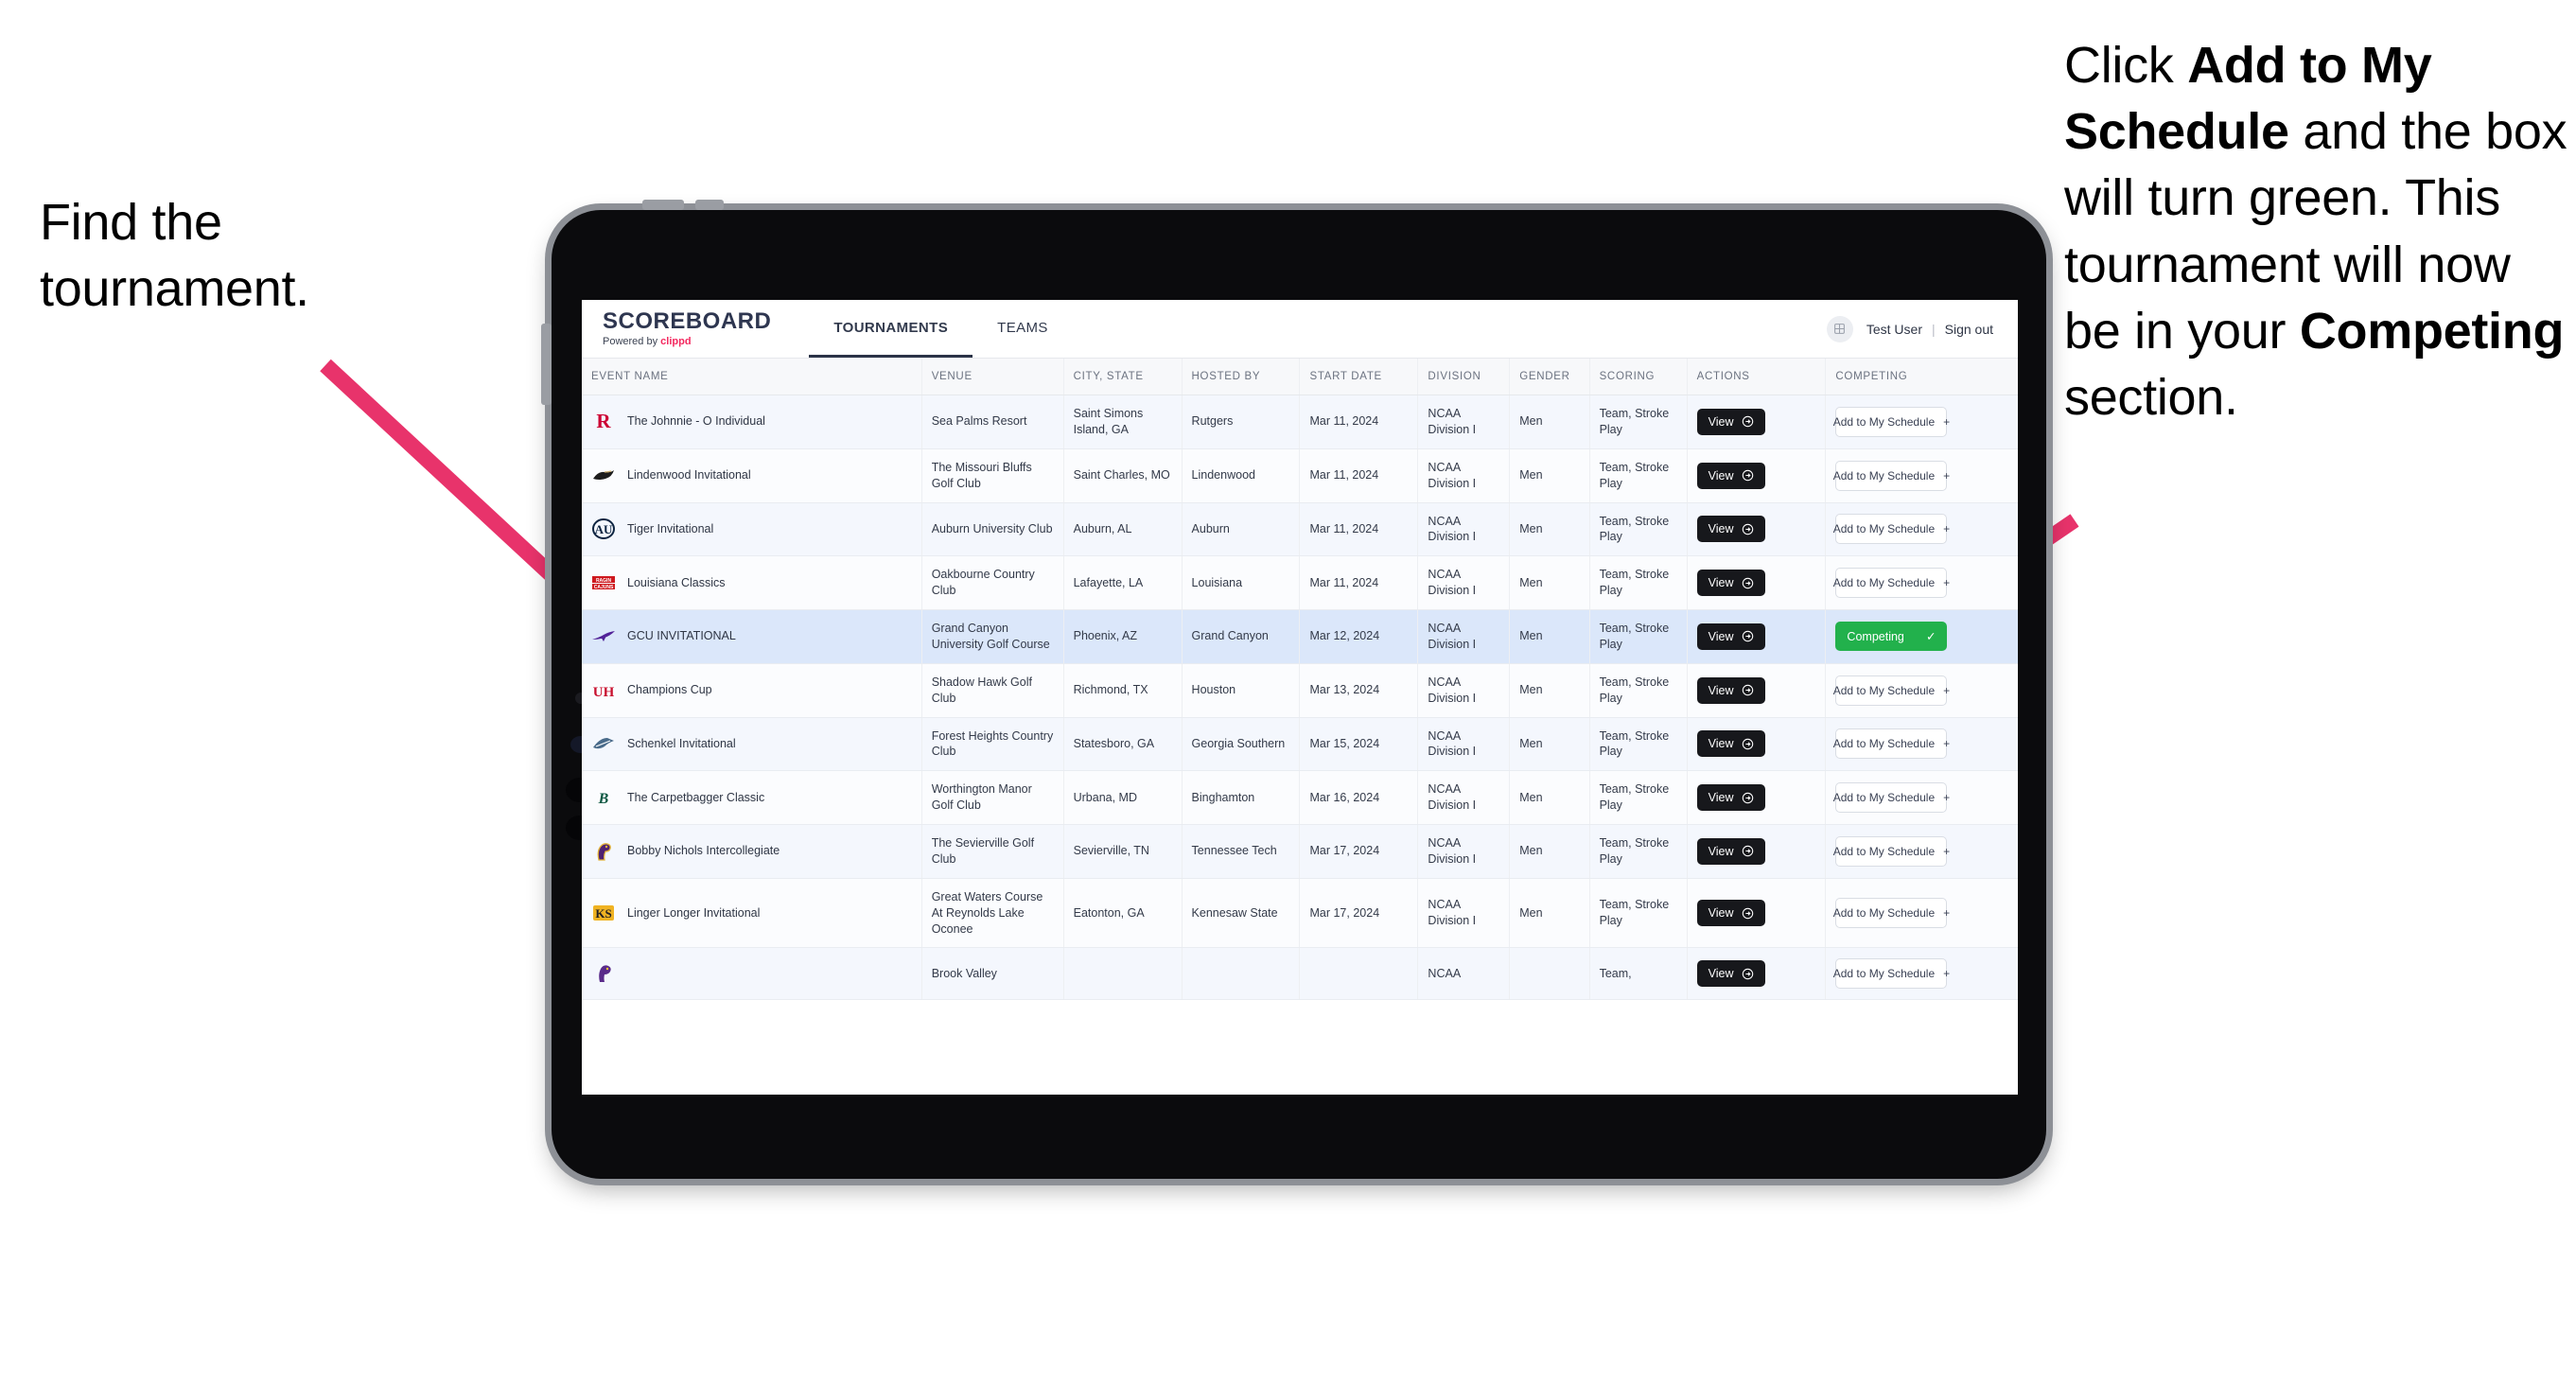  What do you see at coordinates (1359, 913) in the screenshot?
I see `cell-start-date: Mar 17, 2024` at bounding box center [1359, 913].